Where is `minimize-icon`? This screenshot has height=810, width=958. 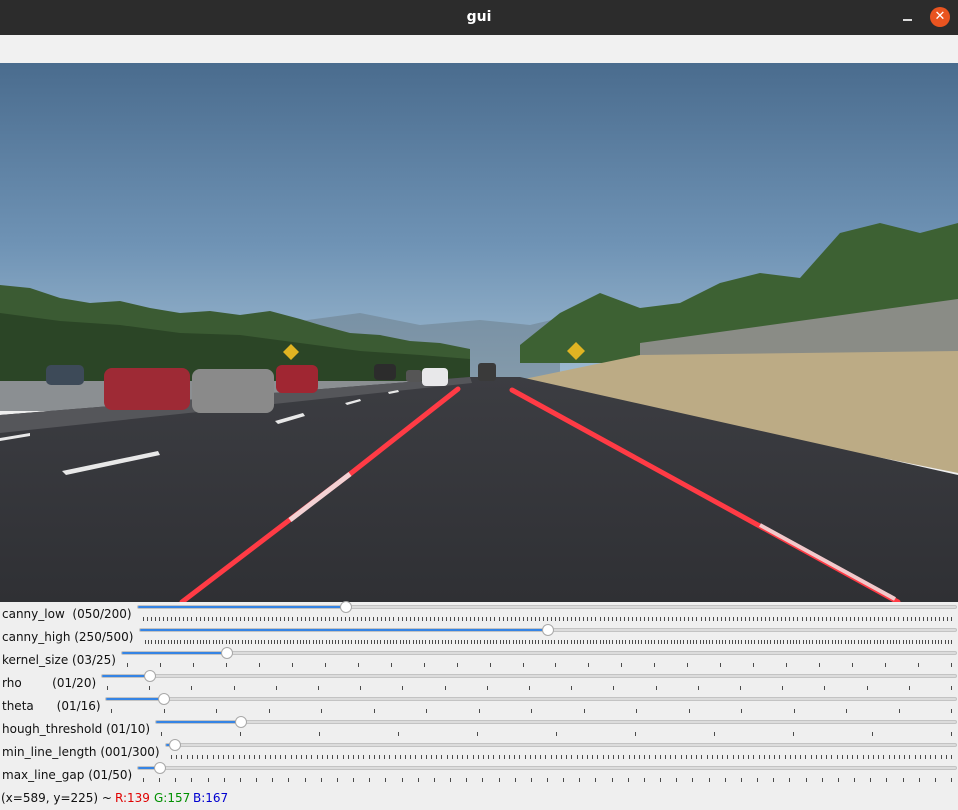
minimize-icon is located at coordinates (908, 17).